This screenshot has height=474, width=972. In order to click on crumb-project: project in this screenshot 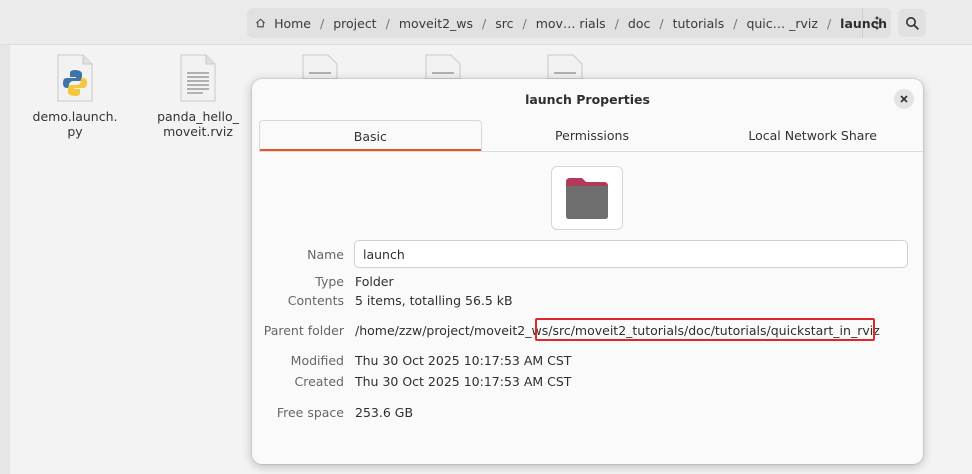, I will do `click(354, 23)`.